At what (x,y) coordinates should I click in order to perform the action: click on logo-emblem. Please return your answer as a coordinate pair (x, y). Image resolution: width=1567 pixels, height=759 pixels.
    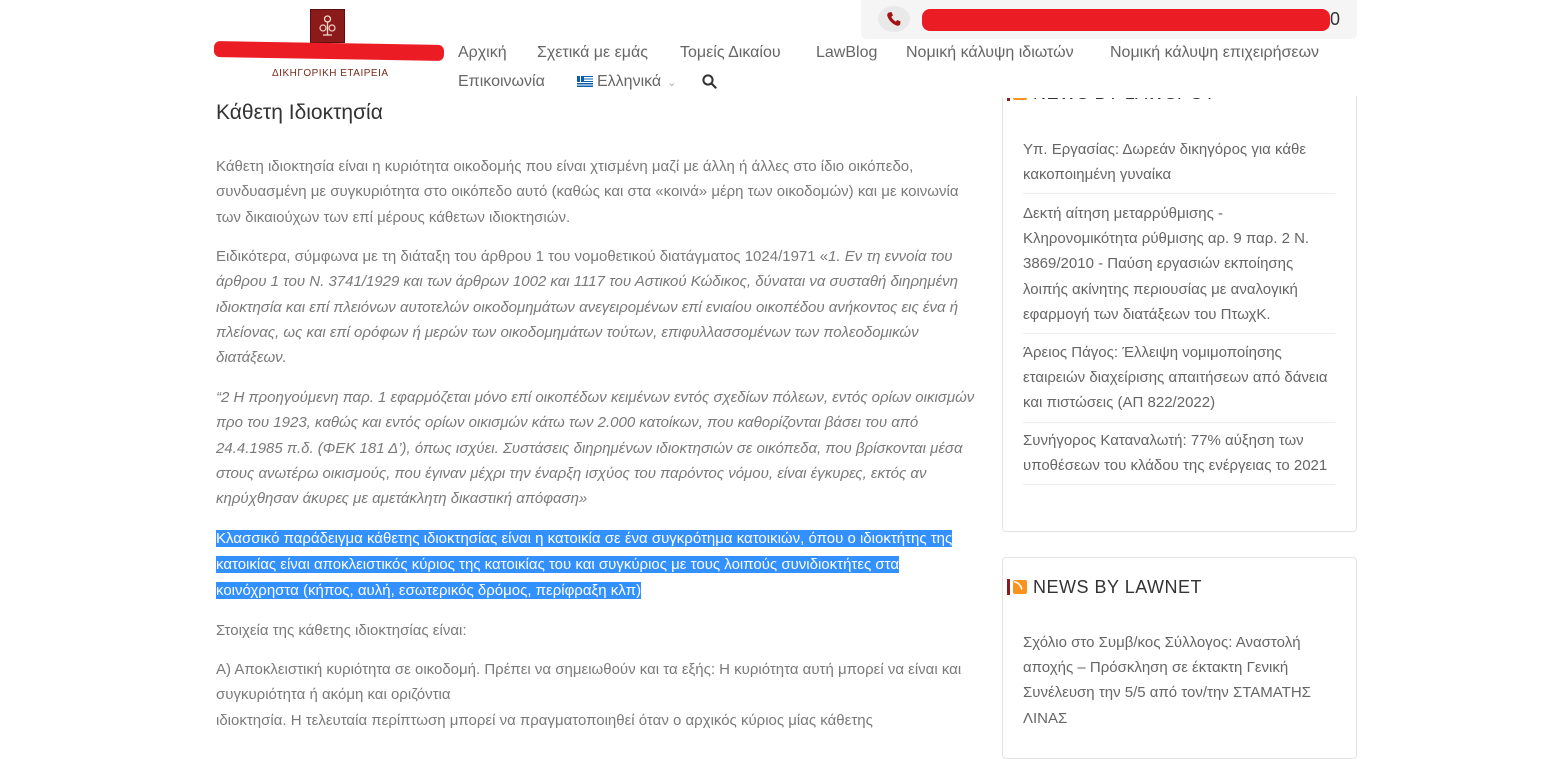
    Looking at the image, I should click on (327, 26).